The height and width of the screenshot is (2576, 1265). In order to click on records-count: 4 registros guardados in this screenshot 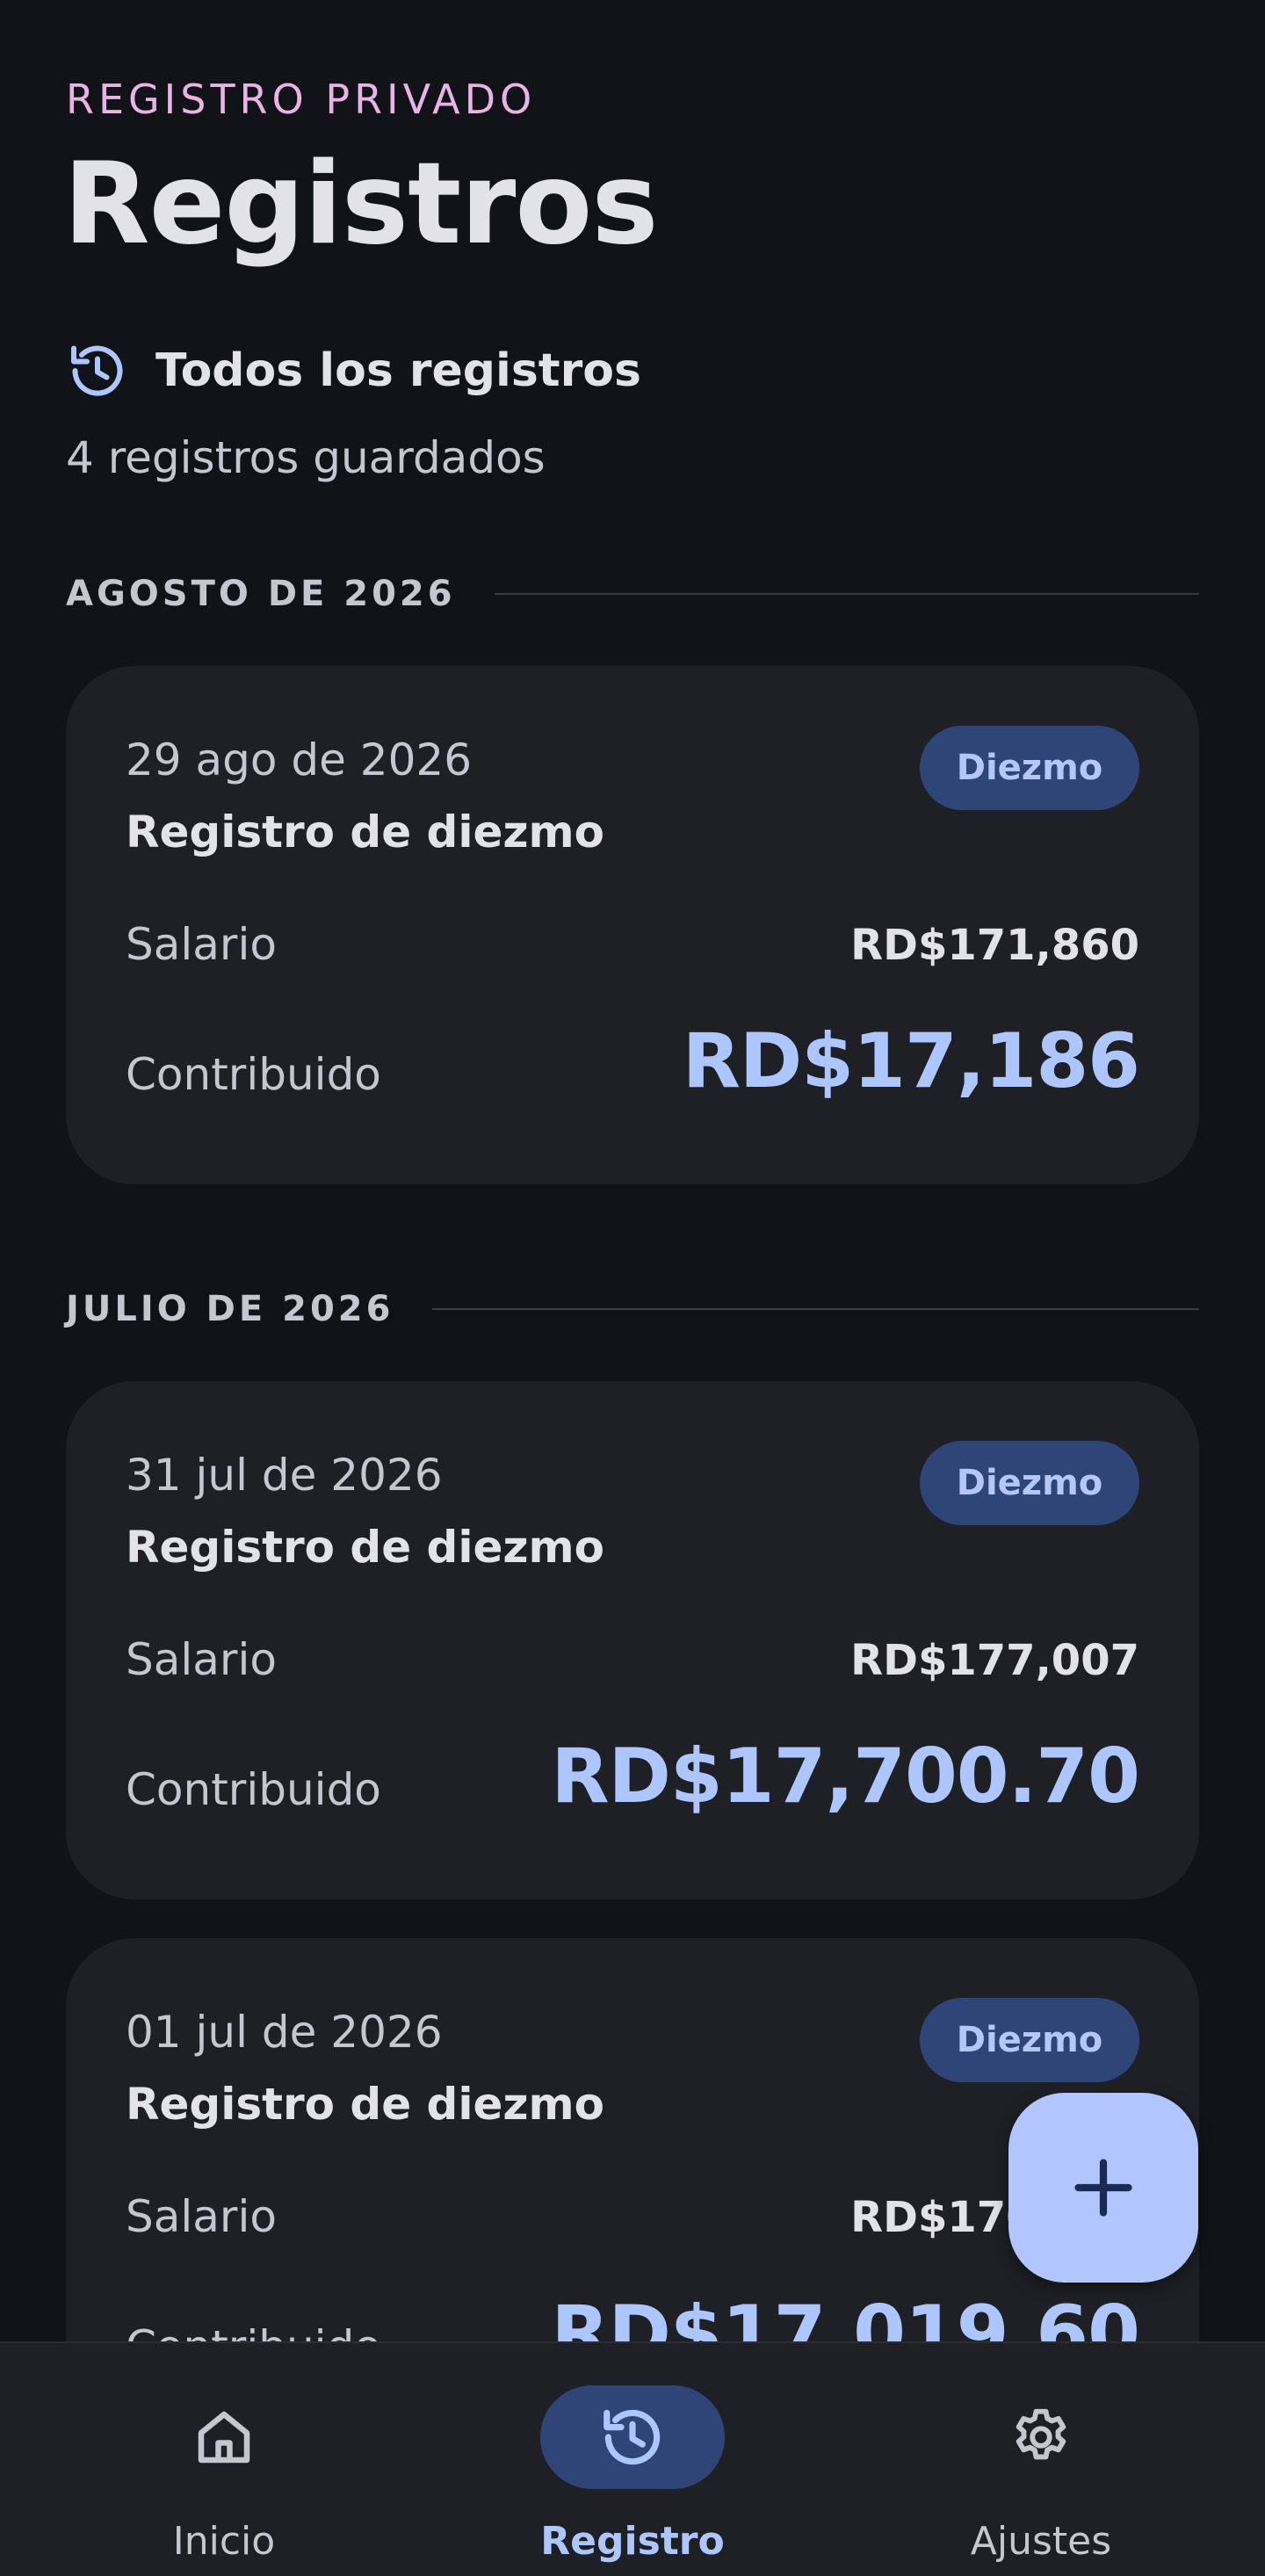, I will do `click(306, 457)`.